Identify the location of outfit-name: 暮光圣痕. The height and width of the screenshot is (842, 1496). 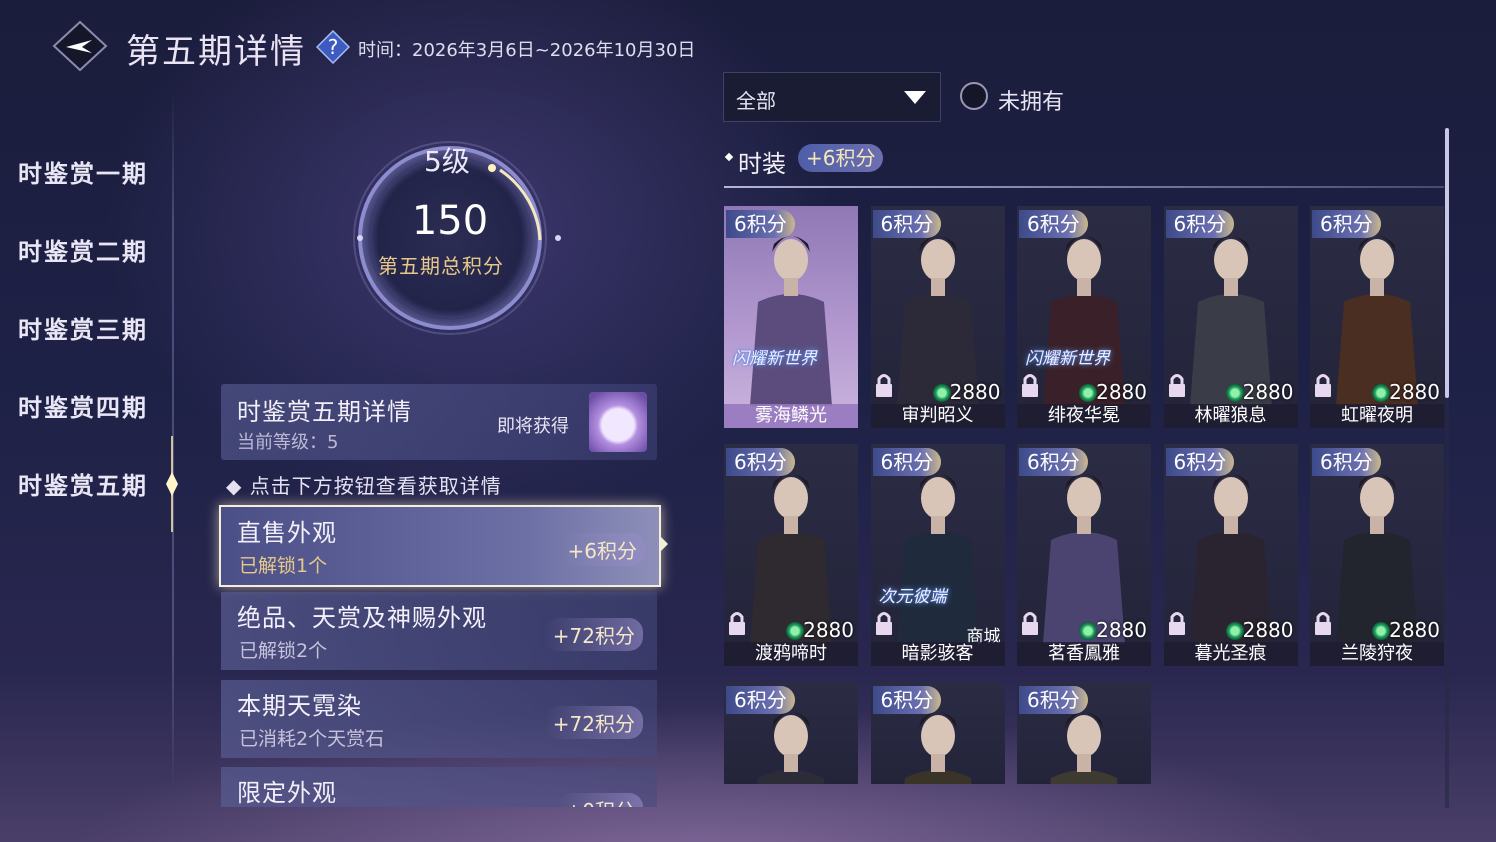
(1230, 654).